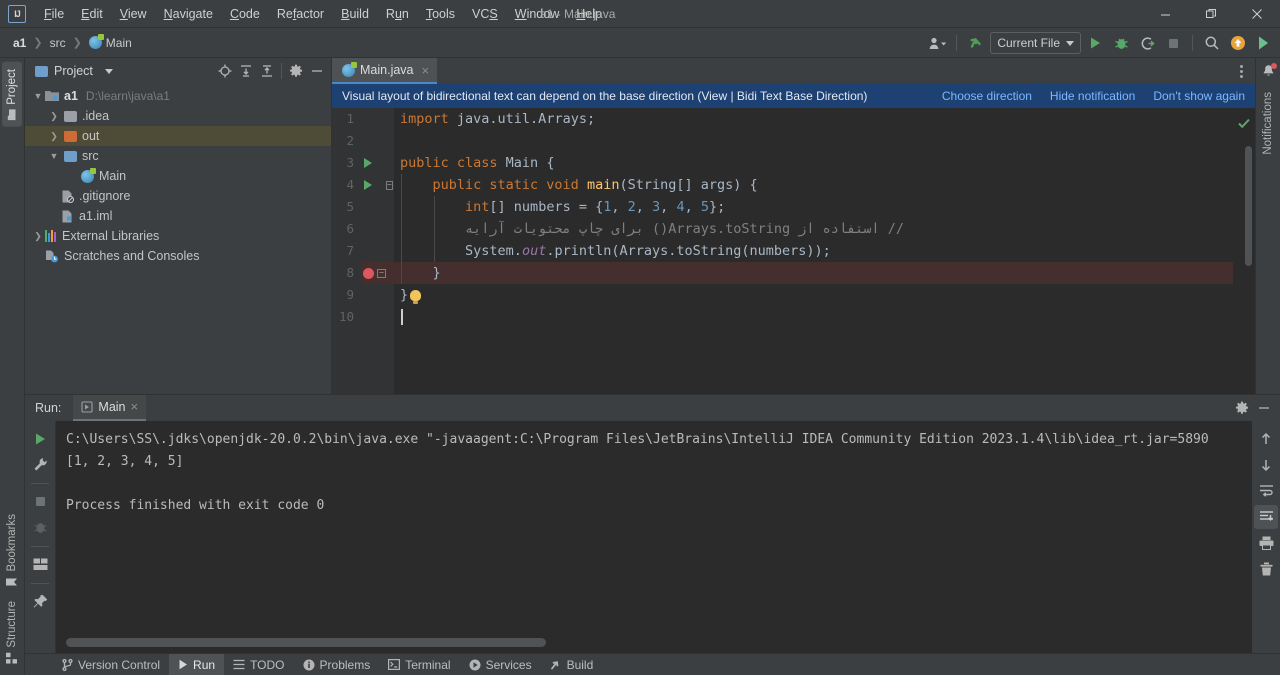  I want to click on menu-item-refactor: Refactor, so click(300, 14).